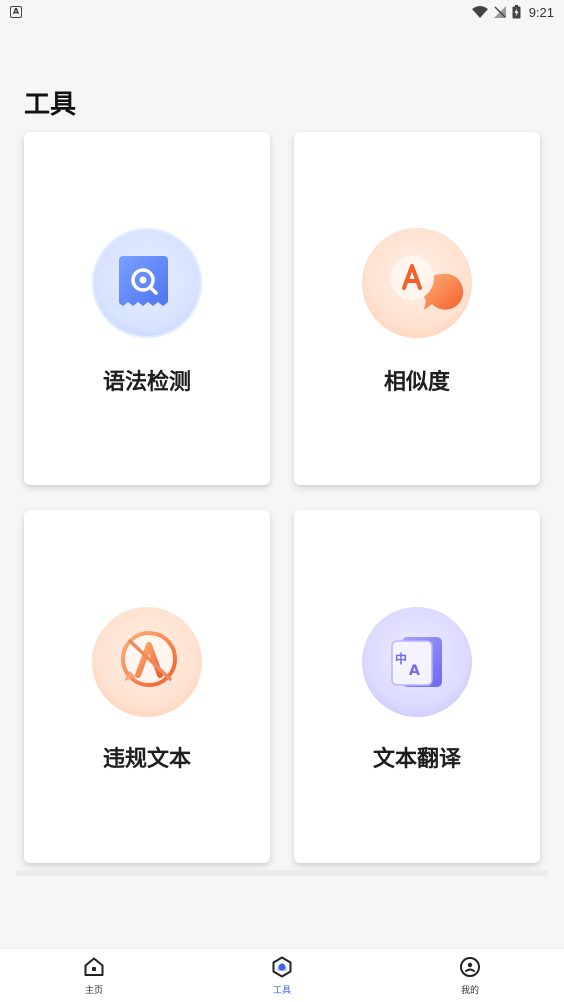 The image size is (564, 1002). I want to click on tab-tools: 工具, so click(282, 975).